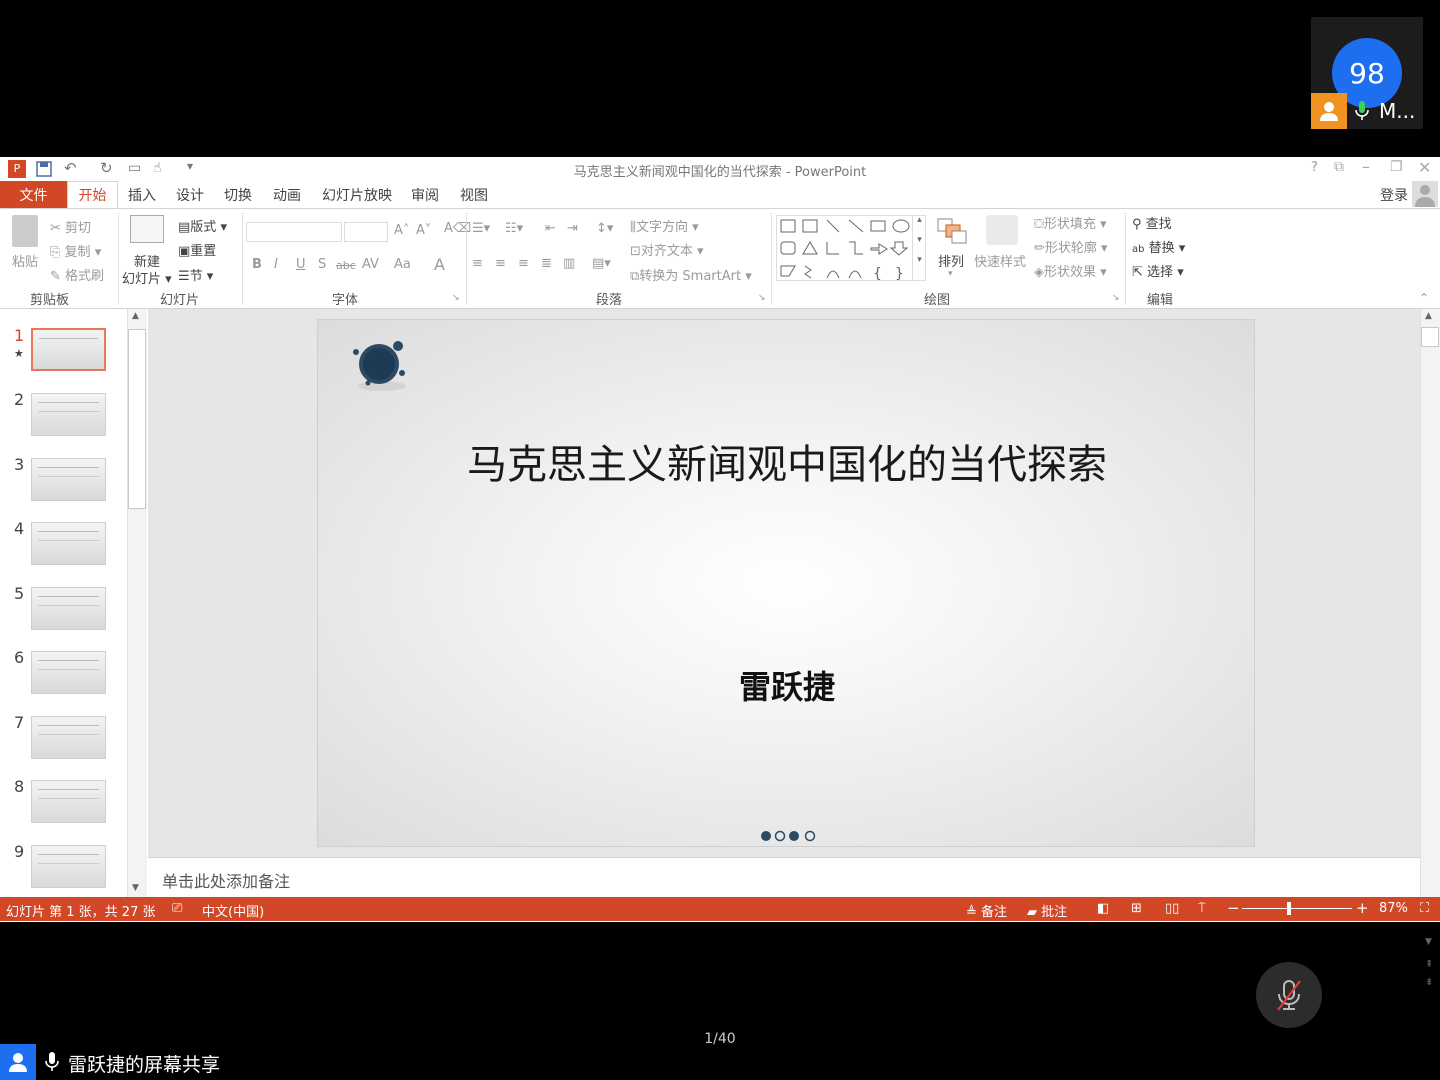 The width and height of the screenshot is (1440, 1080). What do you see at coordinates (986, 910) in the screenshot?
I see `notes-toggle: ≜ 备注` at bounding box center [986, 910].